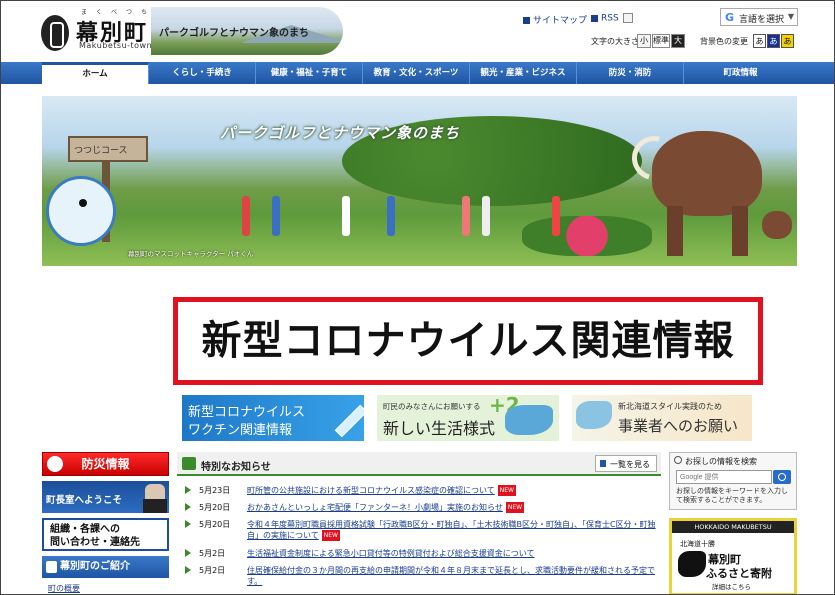  I want to click on corona-info-banner: 新型コロナウイルス関連情報, so click(468, 341).